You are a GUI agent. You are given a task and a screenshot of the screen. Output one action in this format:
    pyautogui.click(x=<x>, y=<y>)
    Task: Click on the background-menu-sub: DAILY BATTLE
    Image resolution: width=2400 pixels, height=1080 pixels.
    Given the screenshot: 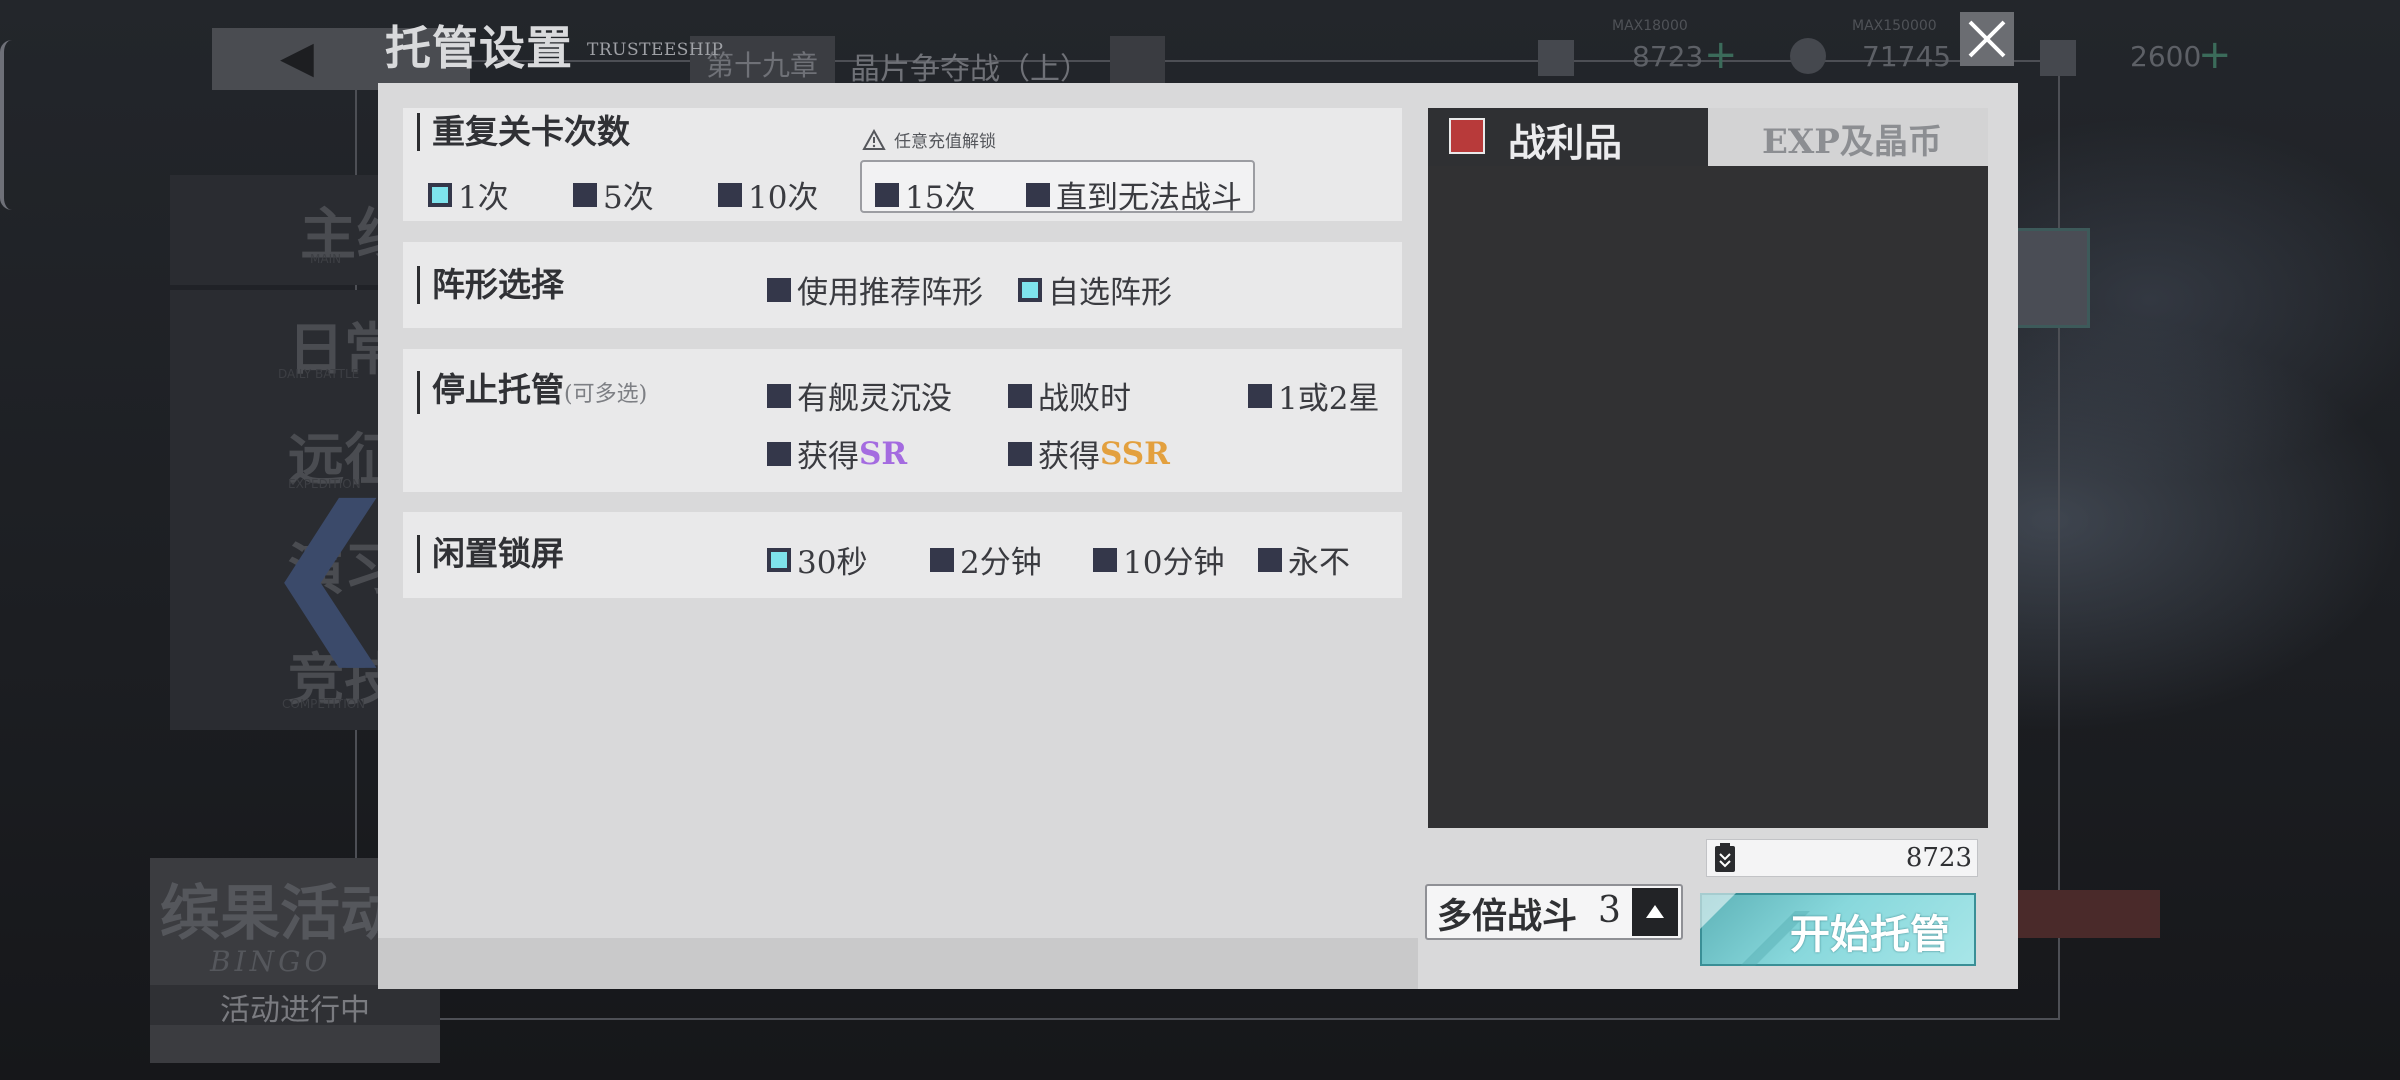 What is the action you would take?
    pyautogui.click(x=319, y=374)
    